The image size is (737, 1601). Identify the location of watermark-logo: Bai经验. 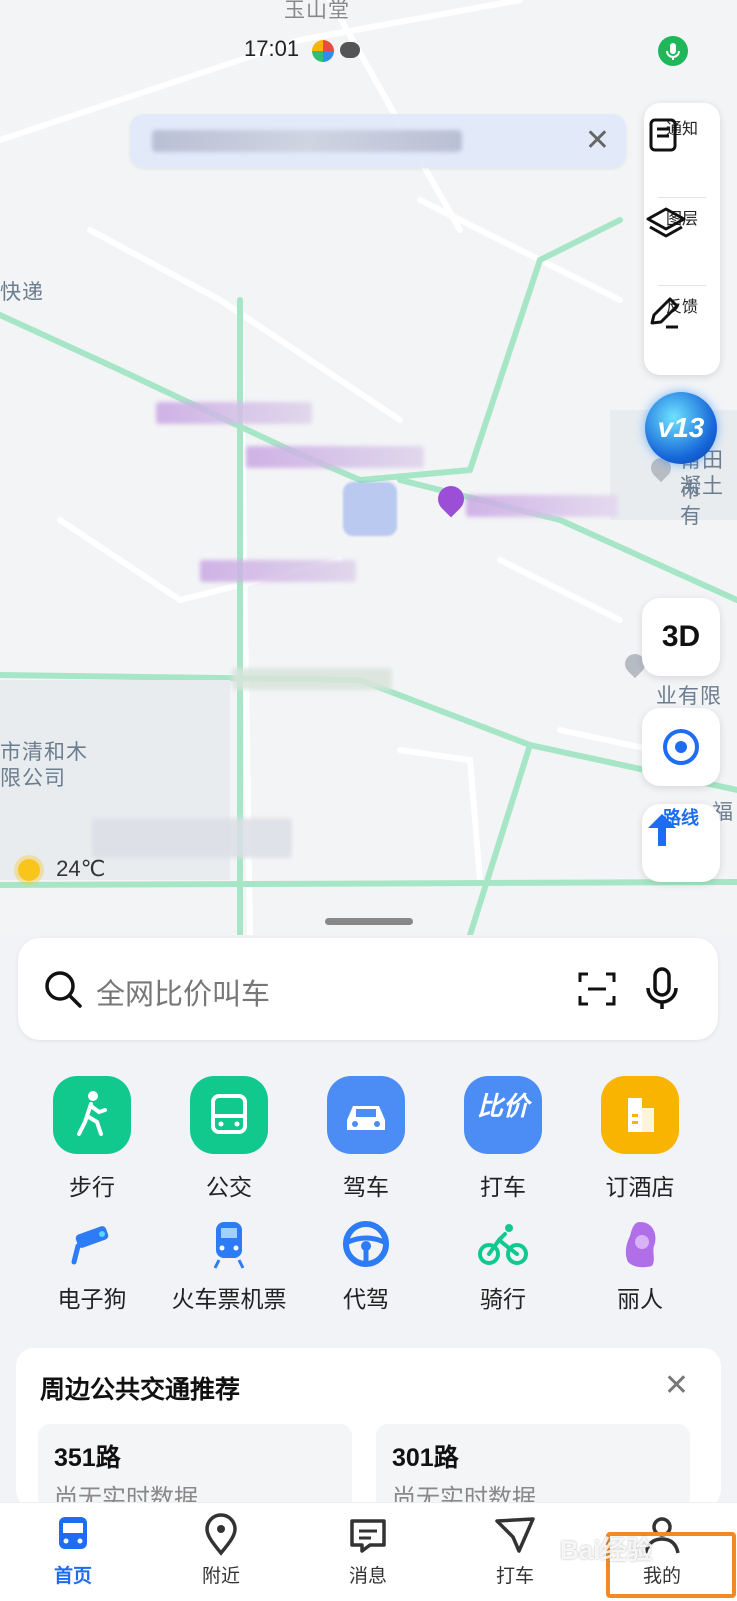
(606, 1550).